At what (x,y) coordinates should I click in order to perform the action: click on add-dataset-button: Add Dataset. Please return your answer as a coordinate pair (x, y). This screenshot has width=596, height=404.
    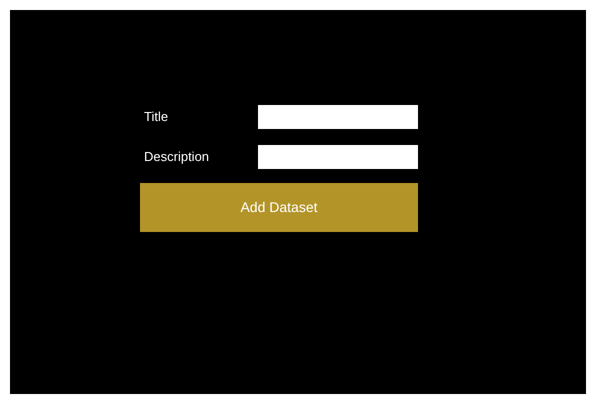
    Looking at the image, I should click on (279, 207).